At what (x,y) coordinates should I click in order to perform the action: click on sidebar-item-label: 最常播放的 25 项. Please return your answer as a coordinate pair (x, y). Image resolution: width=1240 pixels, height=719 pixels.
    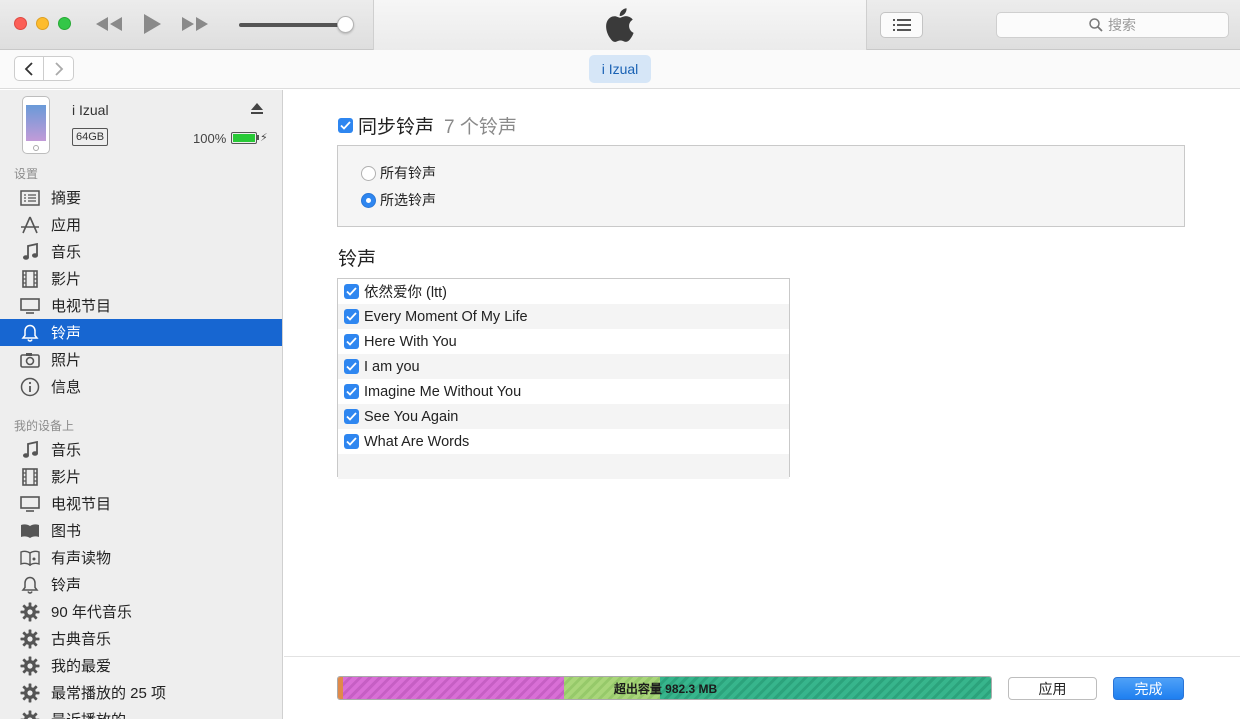
    Looking at the image, I should click on (109, 693).